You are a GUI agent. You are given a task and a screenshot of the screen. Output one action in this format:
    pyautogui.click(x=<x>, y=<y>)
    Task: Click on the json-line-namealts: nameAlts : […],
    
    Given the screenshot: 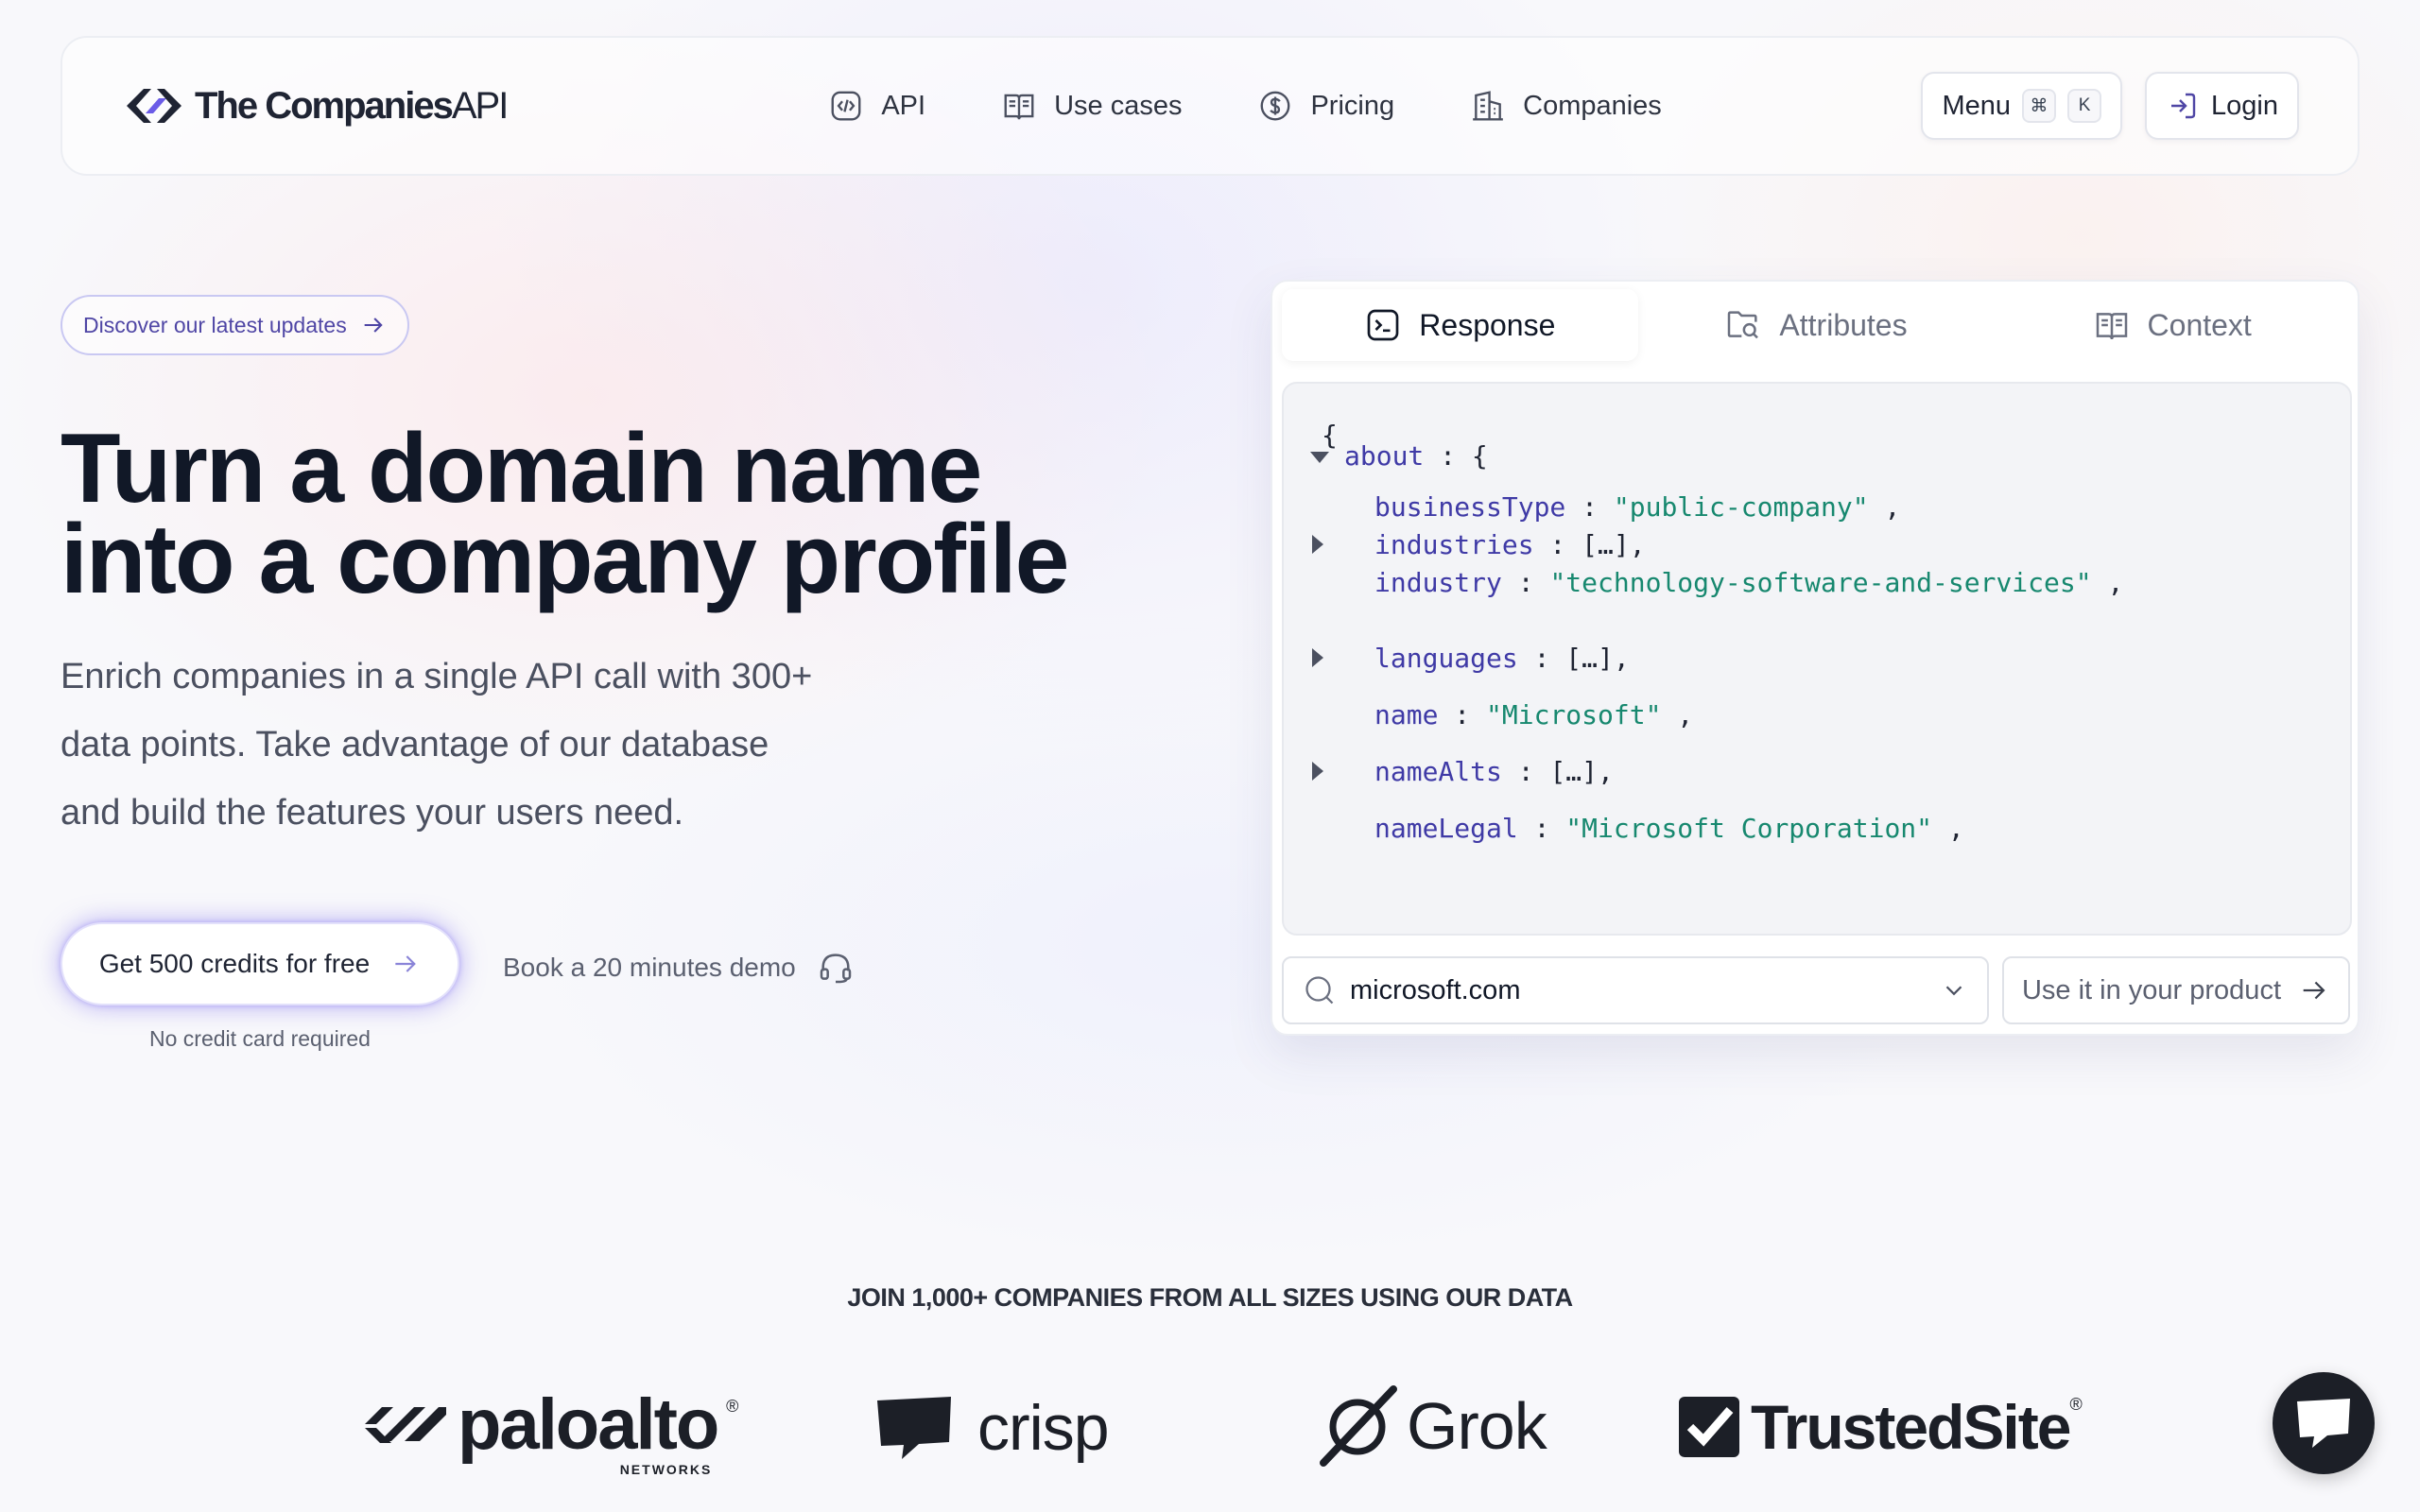 What is the action you would take?
    pyautogui.click(x=1494, y=771)
    